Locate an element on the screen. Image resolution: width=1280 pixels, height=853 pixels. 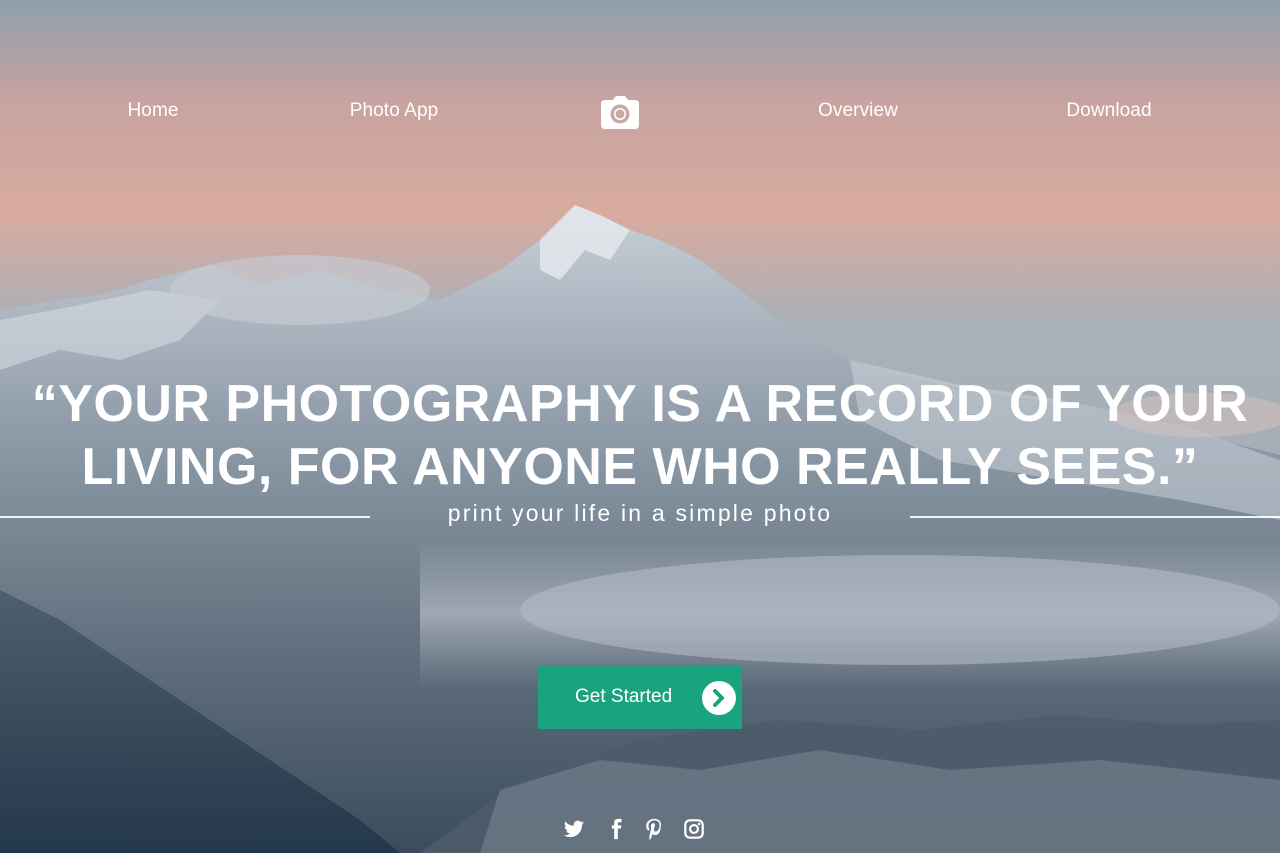
twitter-icon is located at coordinates (574, 829).